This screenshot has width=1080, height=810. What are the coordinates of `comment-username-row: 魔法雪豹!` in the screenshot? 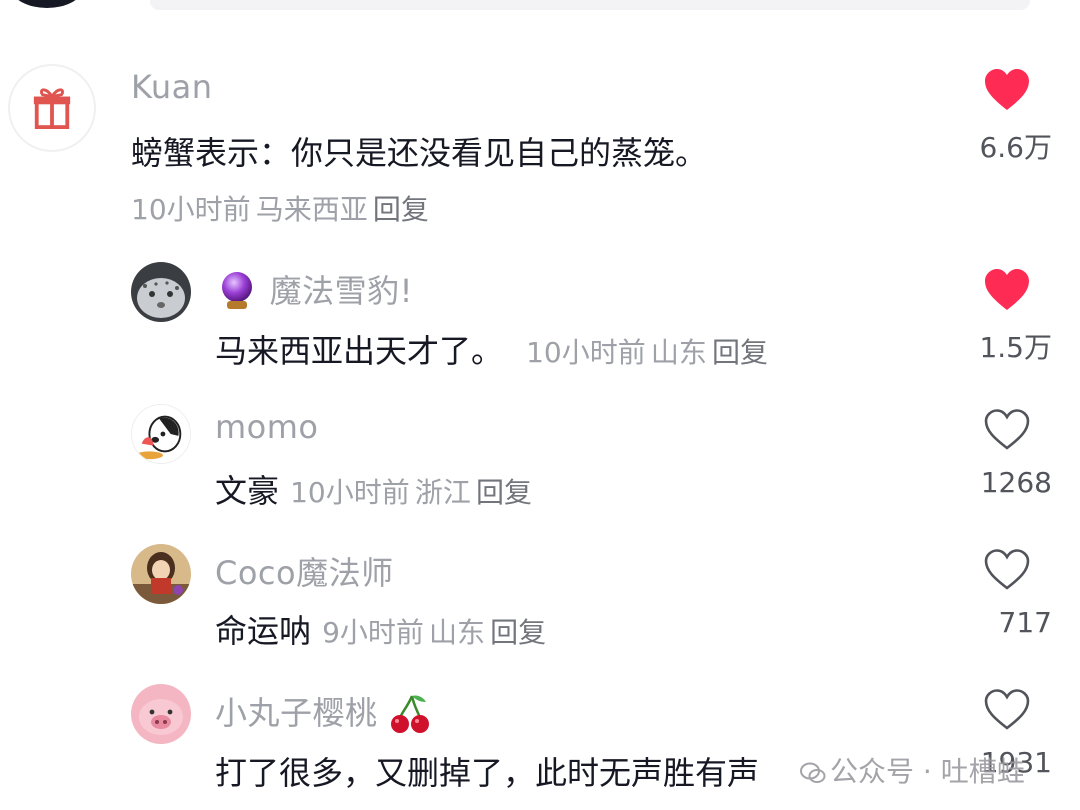 It's located at (314, 289).